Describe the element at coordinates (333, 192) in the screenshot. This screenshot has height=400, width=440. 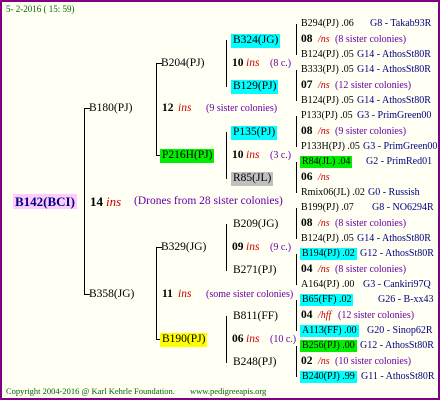
I see `gen4-bot-queen: Rmix06(JL) .02` at that location.